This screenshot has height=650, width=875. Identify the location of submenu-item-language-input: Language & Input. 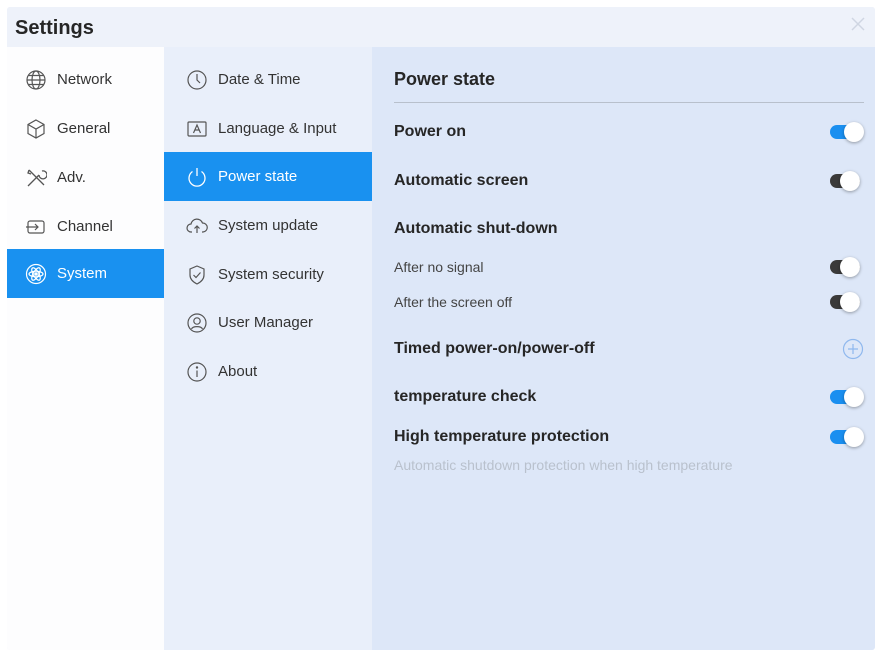
(268, 128).